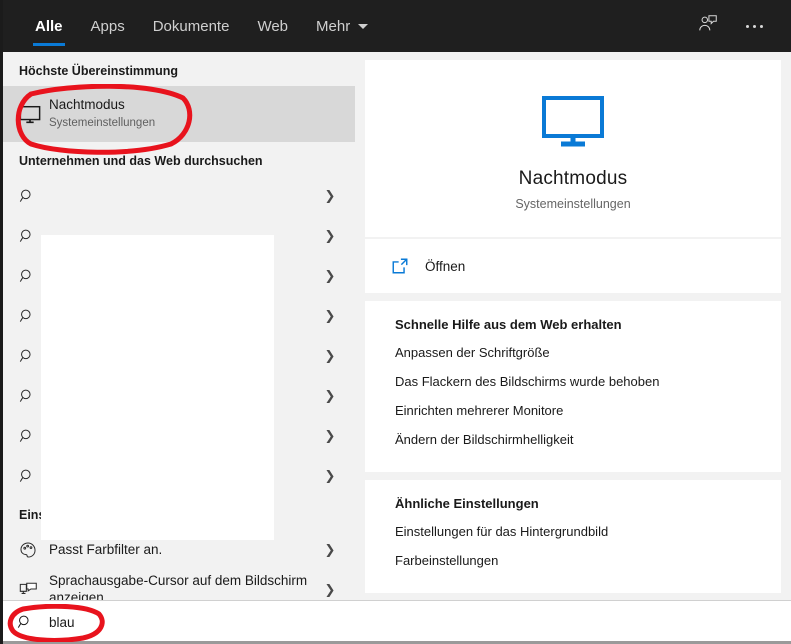 This screenshot has width=791, height=644. I want to click on tab-dokumente-label: Dokumente, so click(191, 26).